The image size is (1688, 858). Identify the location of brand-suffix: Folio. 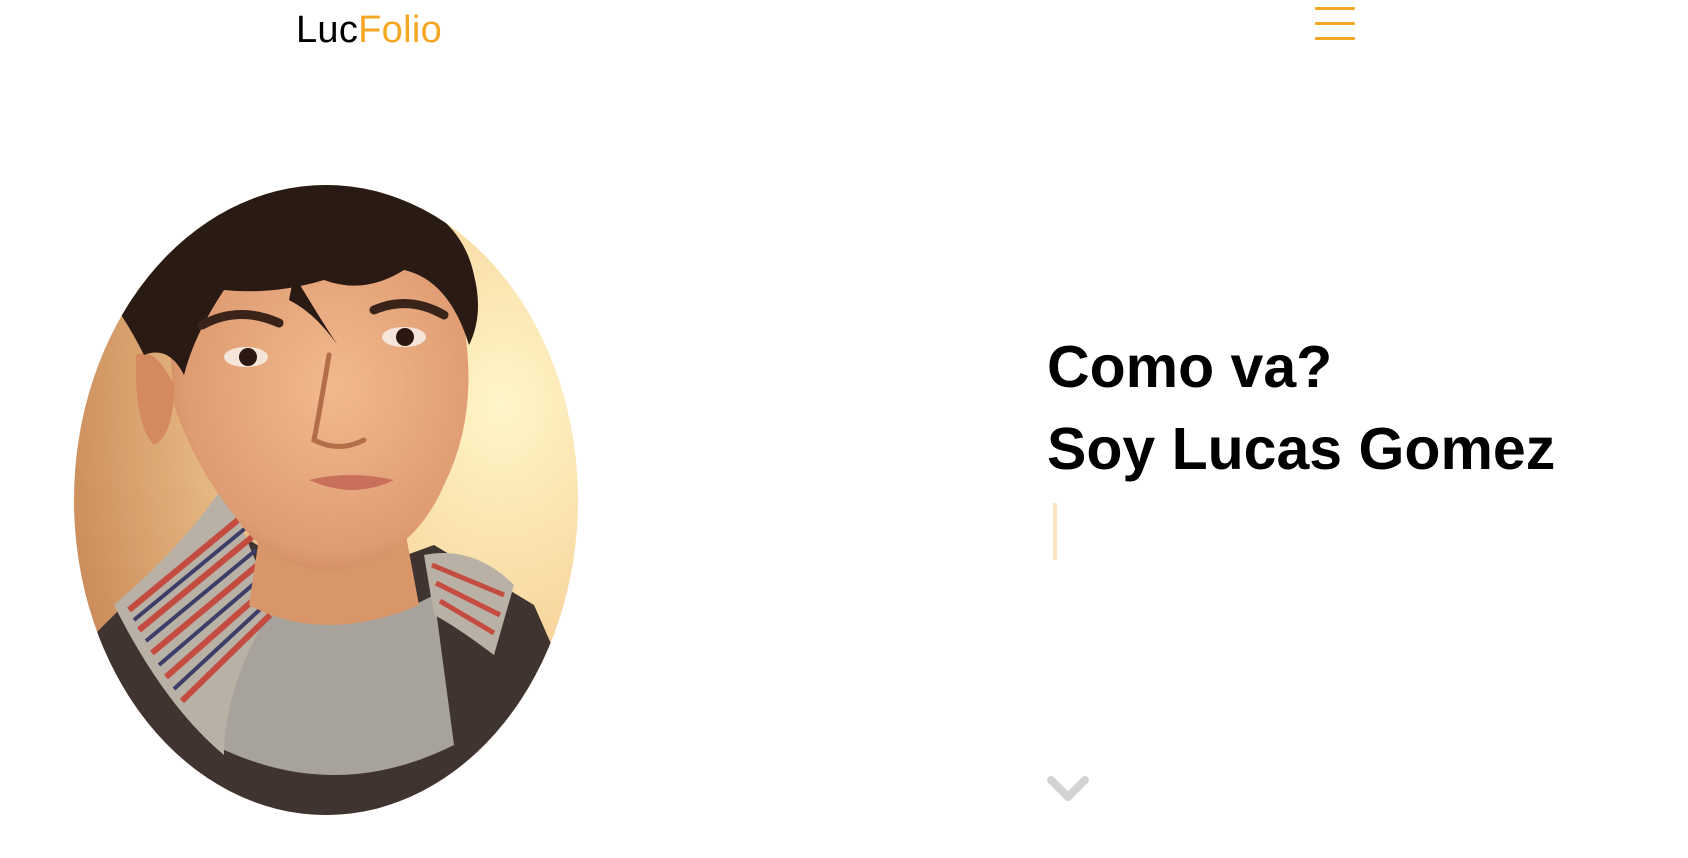
(400, 30).